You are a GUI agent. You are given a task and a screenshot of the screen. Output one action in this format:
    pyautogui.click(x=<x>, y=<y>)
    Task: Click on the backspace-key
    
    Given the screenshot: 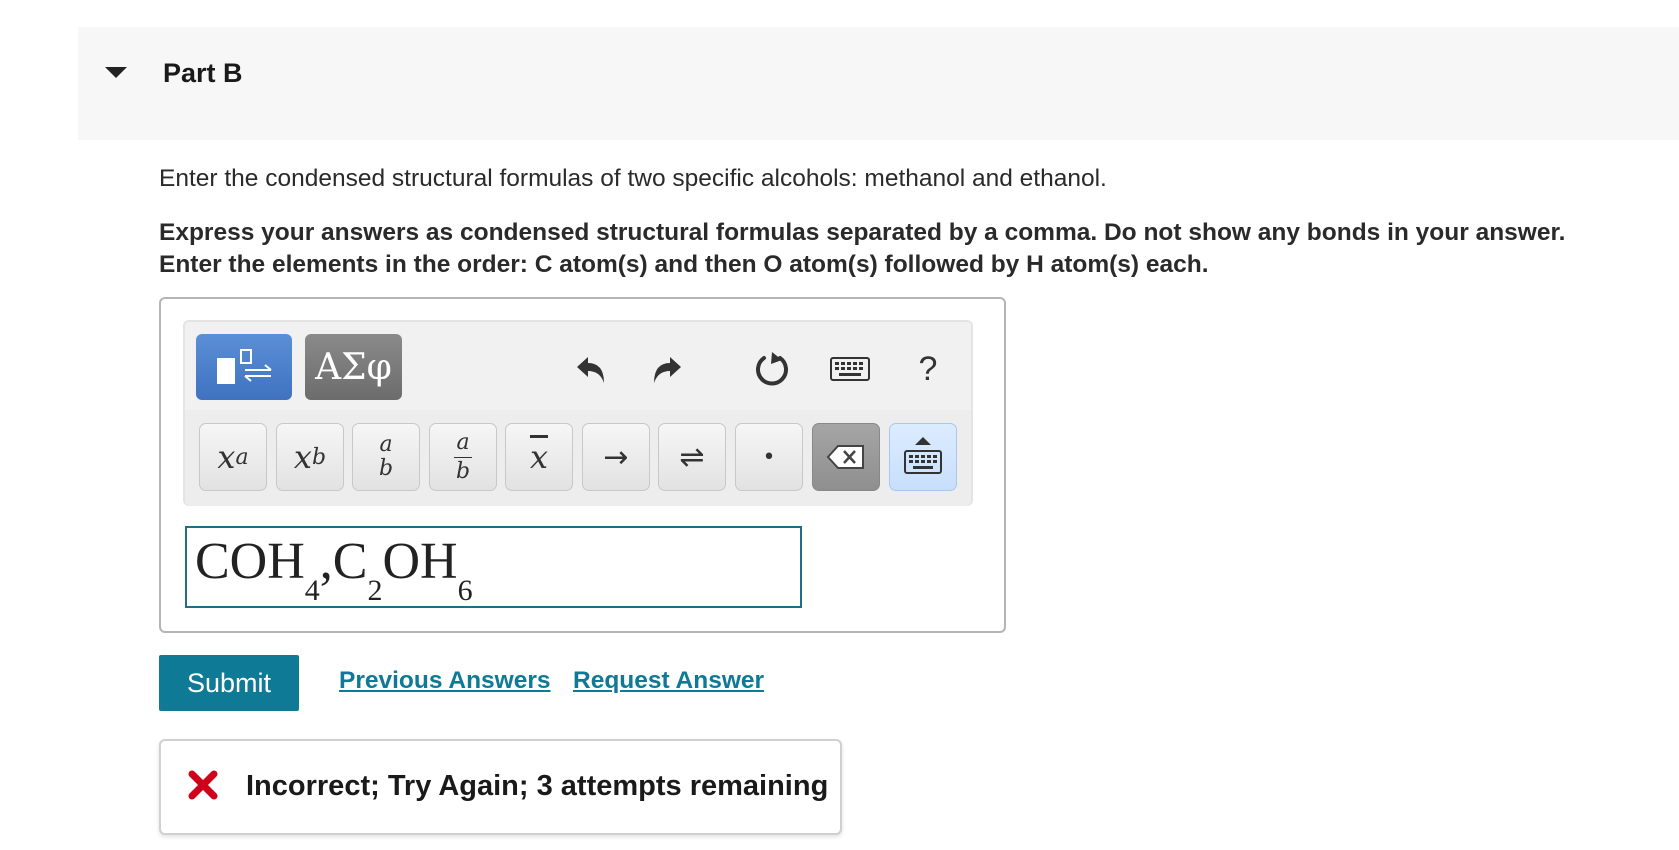 What is the action you would take?
    pyautogui.click(x=846, y=457)
    